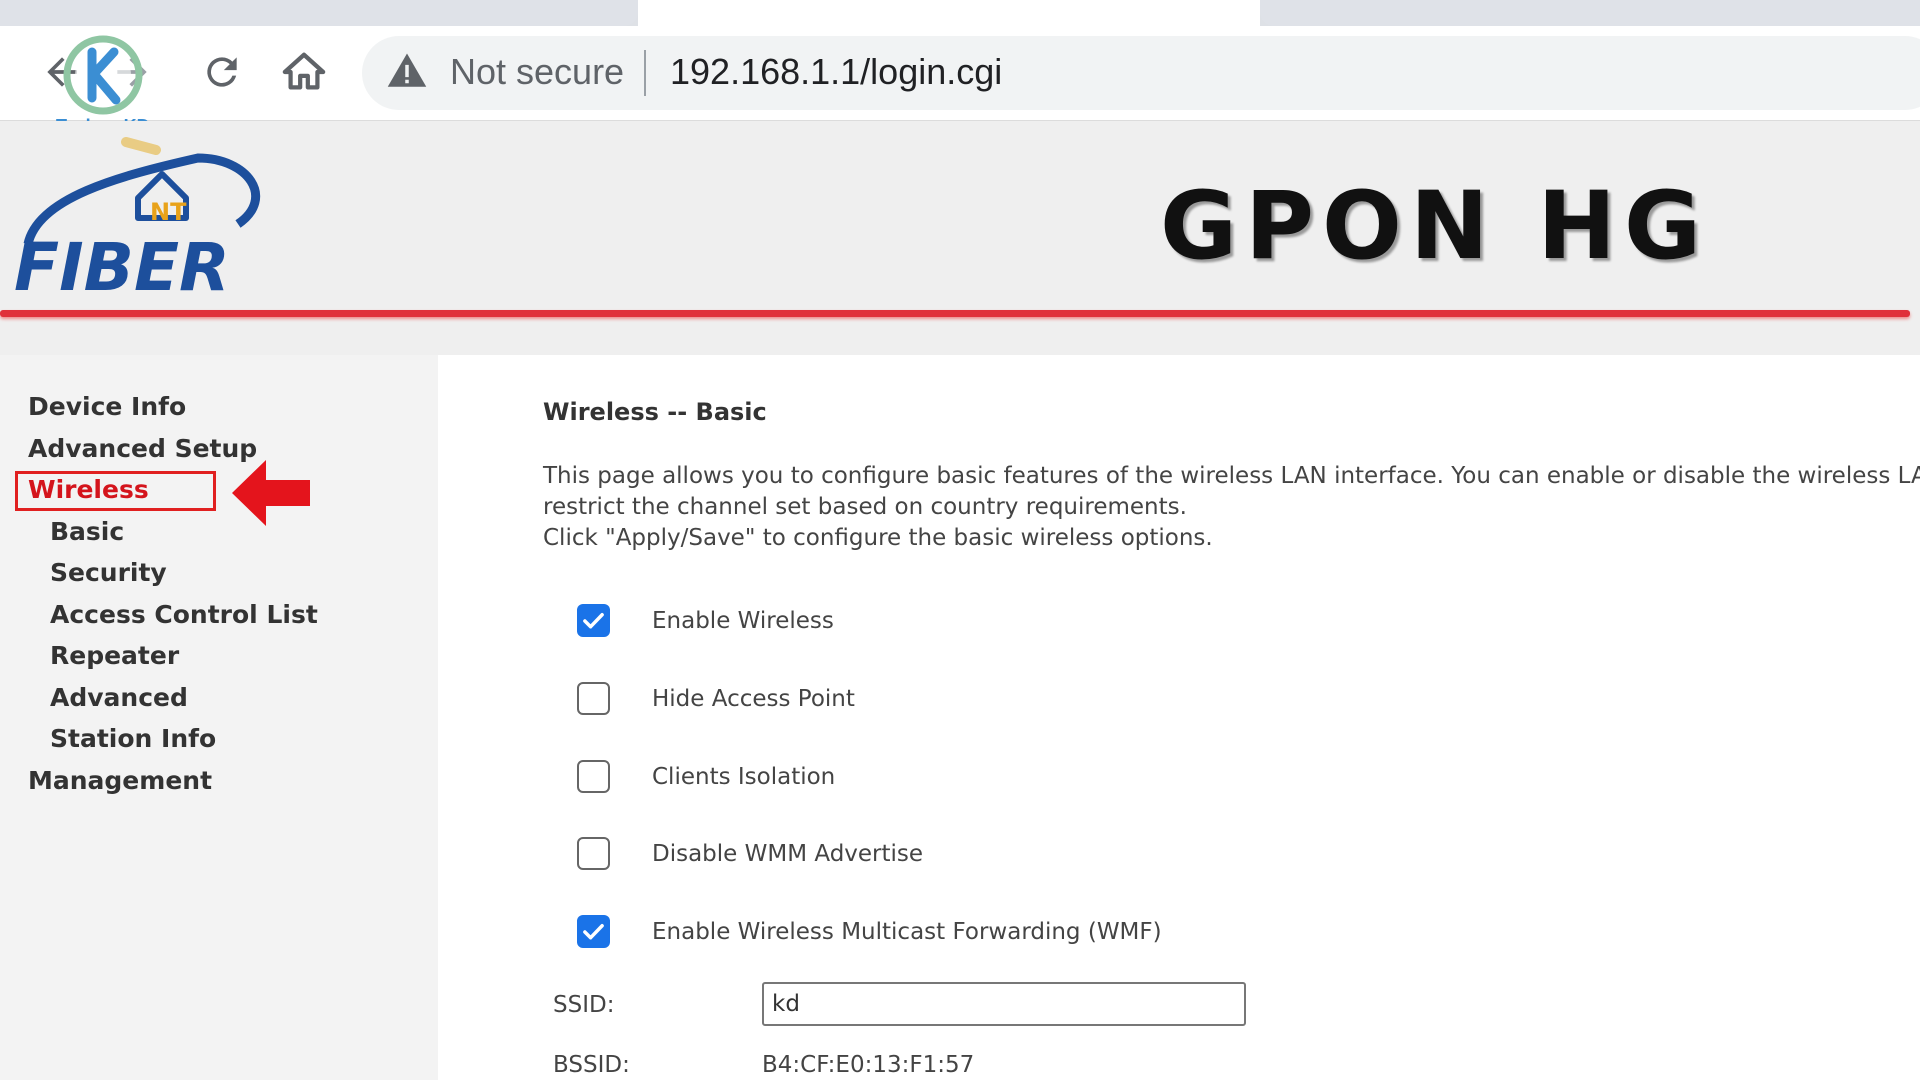 The image size is (1920, 1080). Describe the element at coordinates (836, 72) in the screenshot. I see `url-text: 192.168.1.1/login.cgi` at that location.